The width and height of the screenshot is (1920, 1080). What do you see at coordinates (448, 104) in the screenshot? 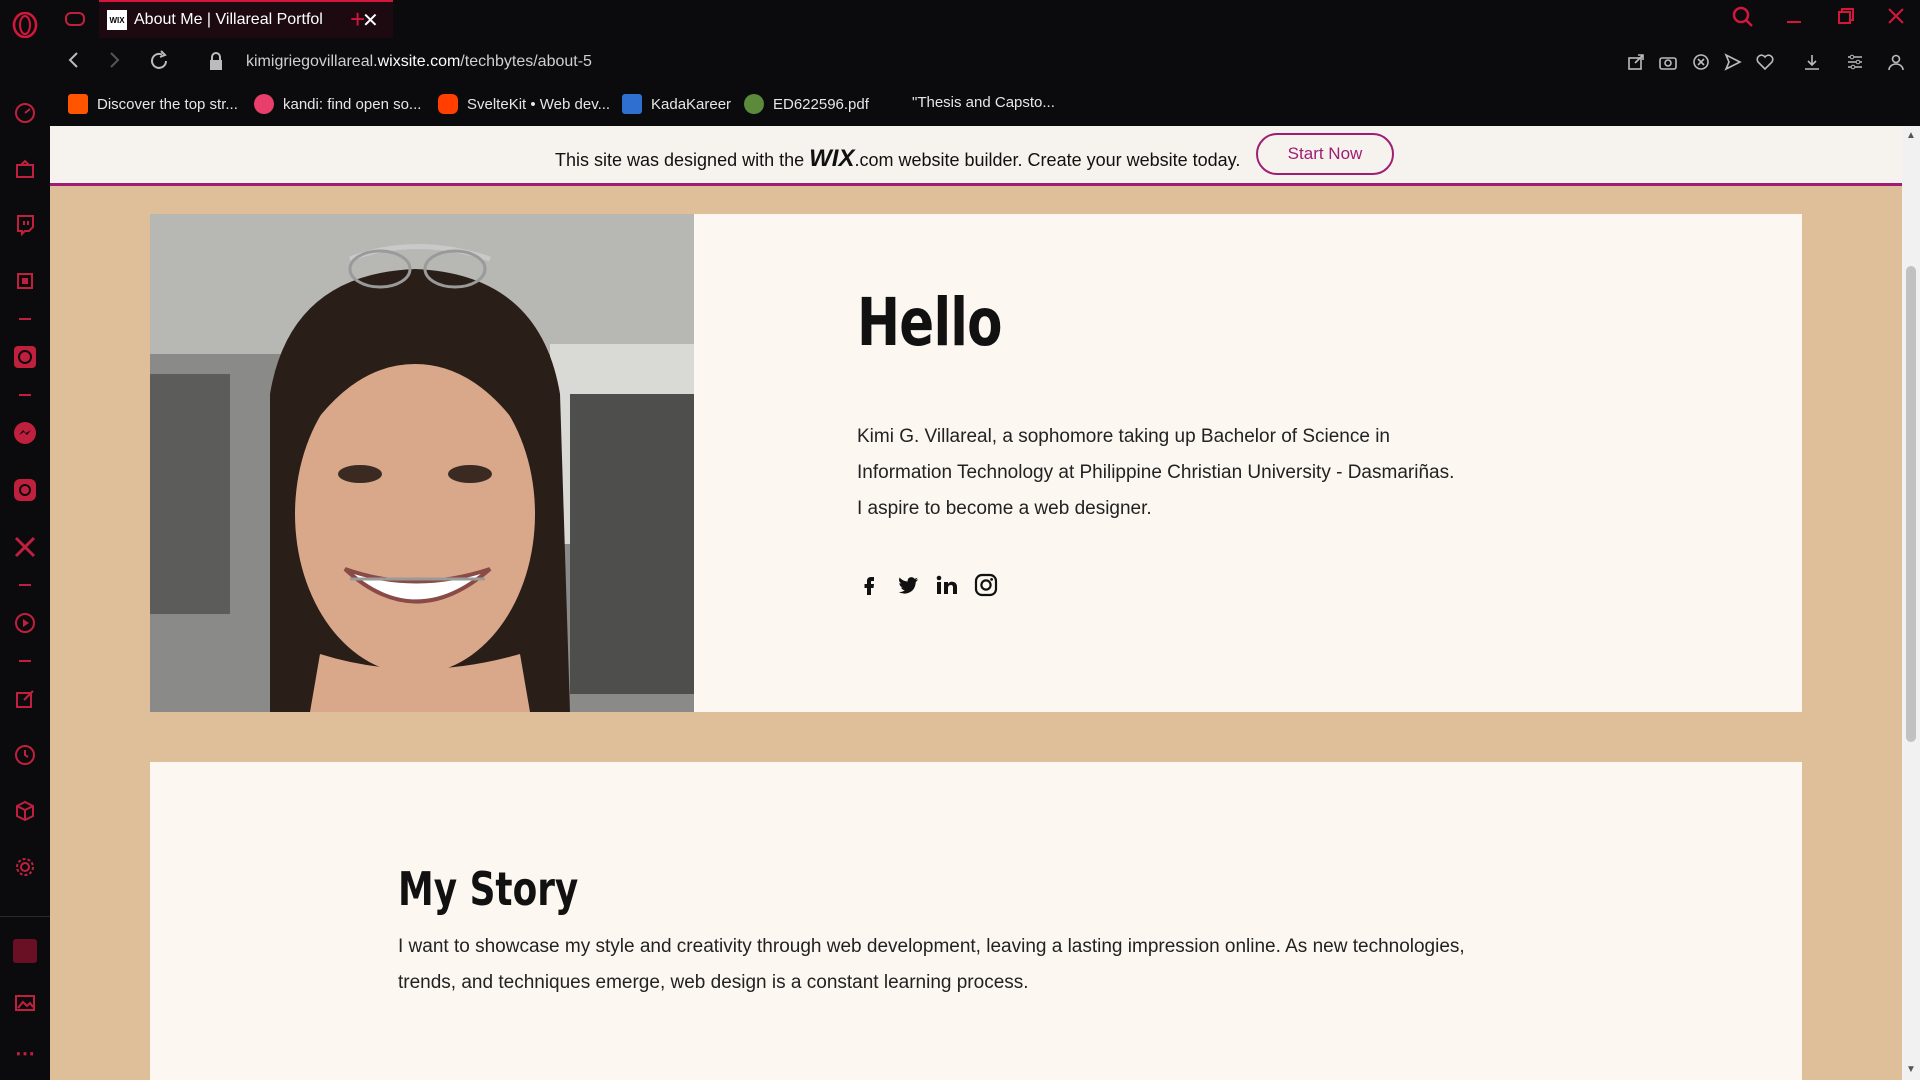
I see `svelte-icon` at bounding box center [448, 104].